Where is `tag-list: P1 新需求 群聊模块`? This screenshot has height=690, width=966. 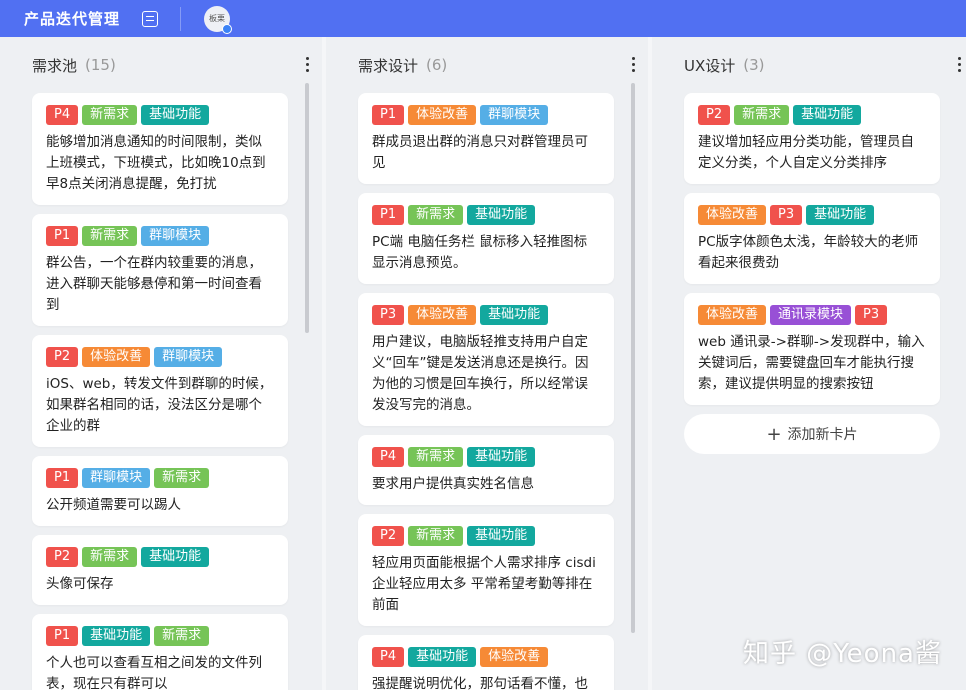 tag-list: P1 新需求 群聊模块 is located at coordinates (160, 236).